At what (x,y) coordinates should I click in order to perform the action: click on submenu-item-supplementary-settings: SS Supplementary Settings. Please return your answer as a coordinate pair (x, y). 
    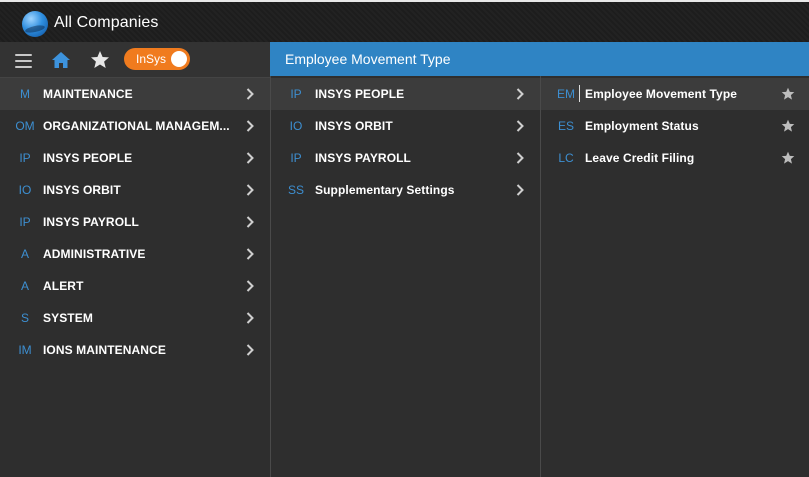
    Looking at the image, I should click on (405, 190).